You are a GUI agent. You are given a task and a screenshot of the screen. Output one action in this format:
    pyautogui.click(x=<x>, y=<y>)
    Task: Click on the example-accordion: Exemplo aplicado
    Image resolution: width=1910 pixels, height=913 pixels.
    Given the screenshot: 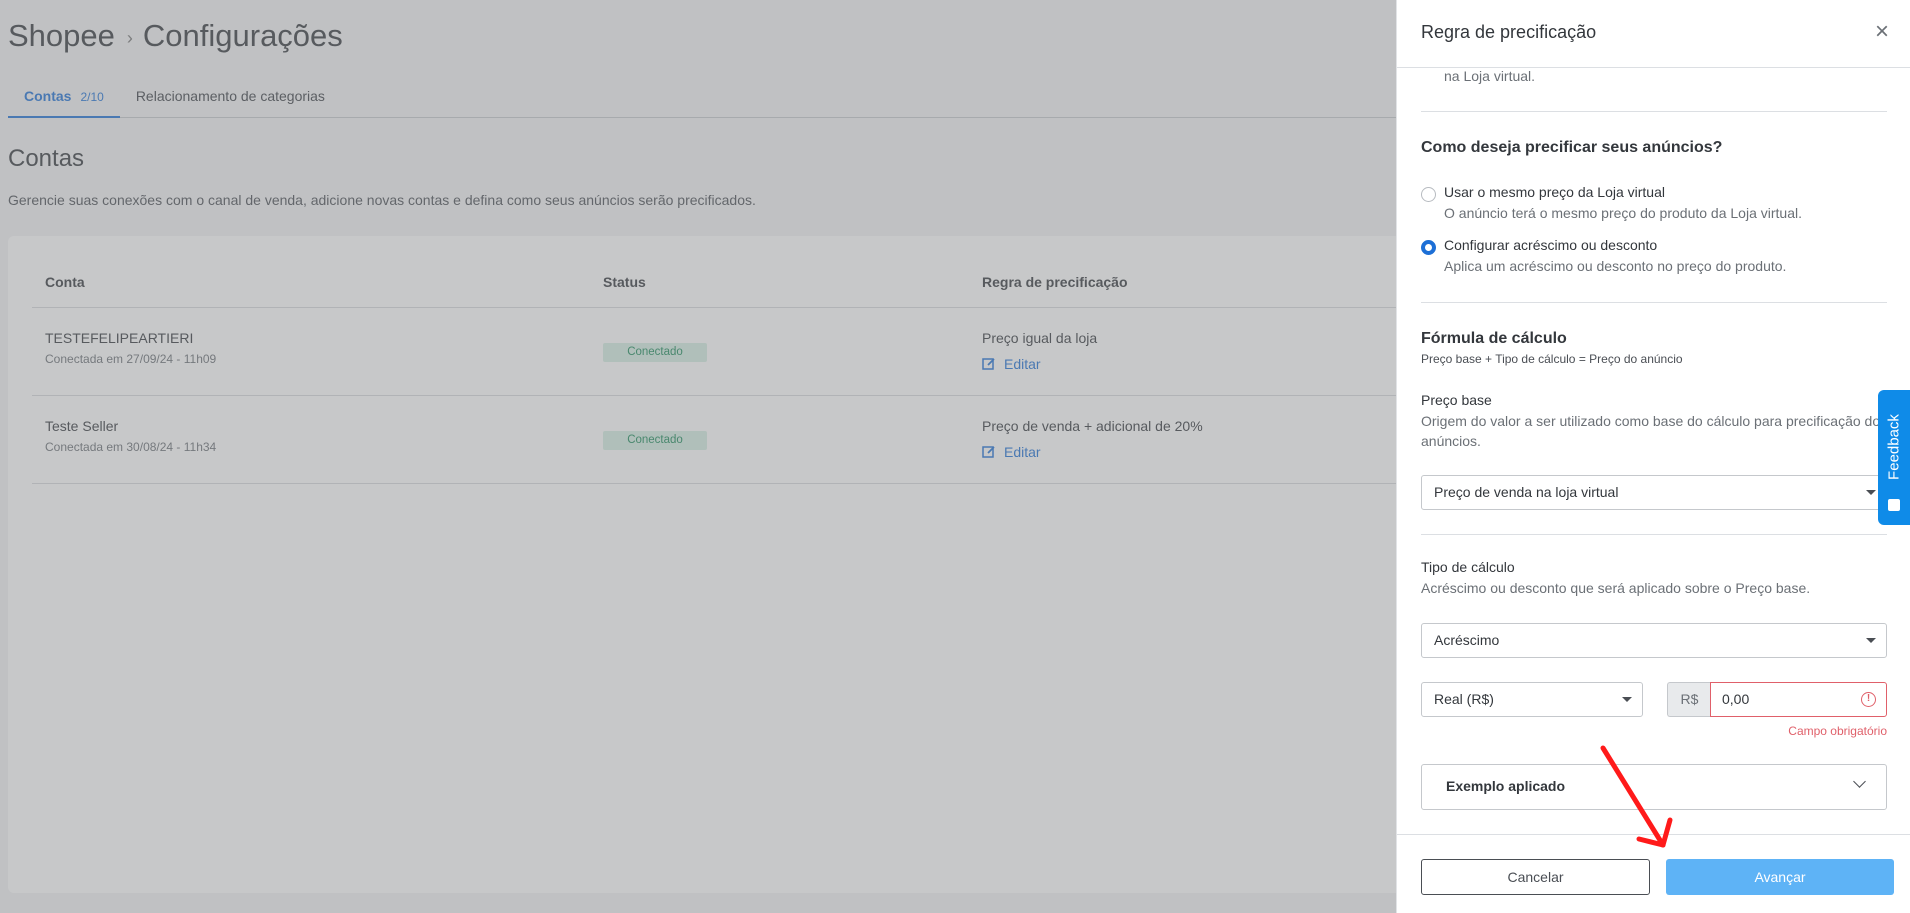 What is the action you would take?
    pyautogui.click(x=1654, y=787)
    